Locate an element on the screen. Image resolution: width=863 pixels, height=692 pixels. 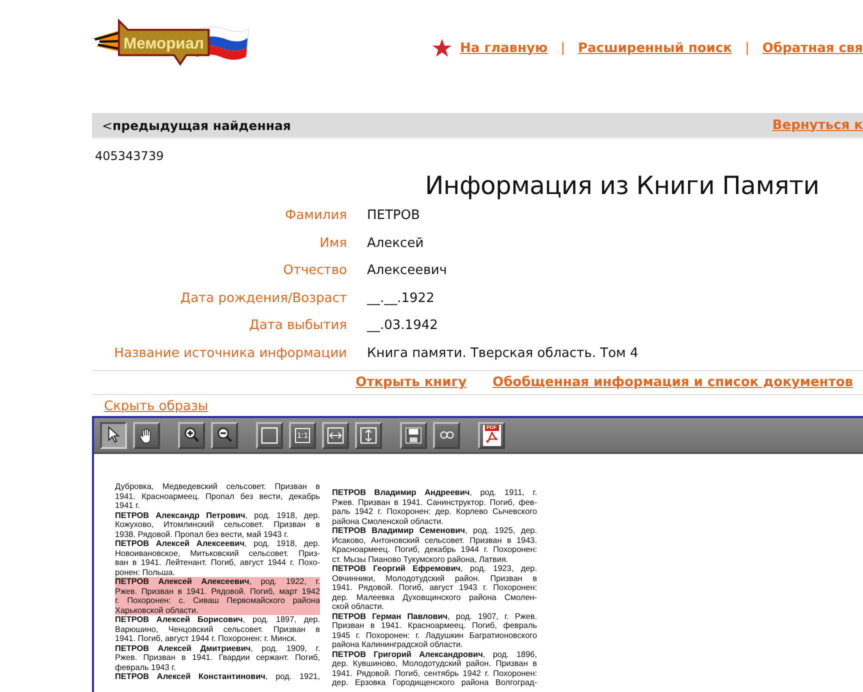
book-text-line: Кожухово, Итомлинский сельсовет. Призван в is located at coordinates (217, 525).